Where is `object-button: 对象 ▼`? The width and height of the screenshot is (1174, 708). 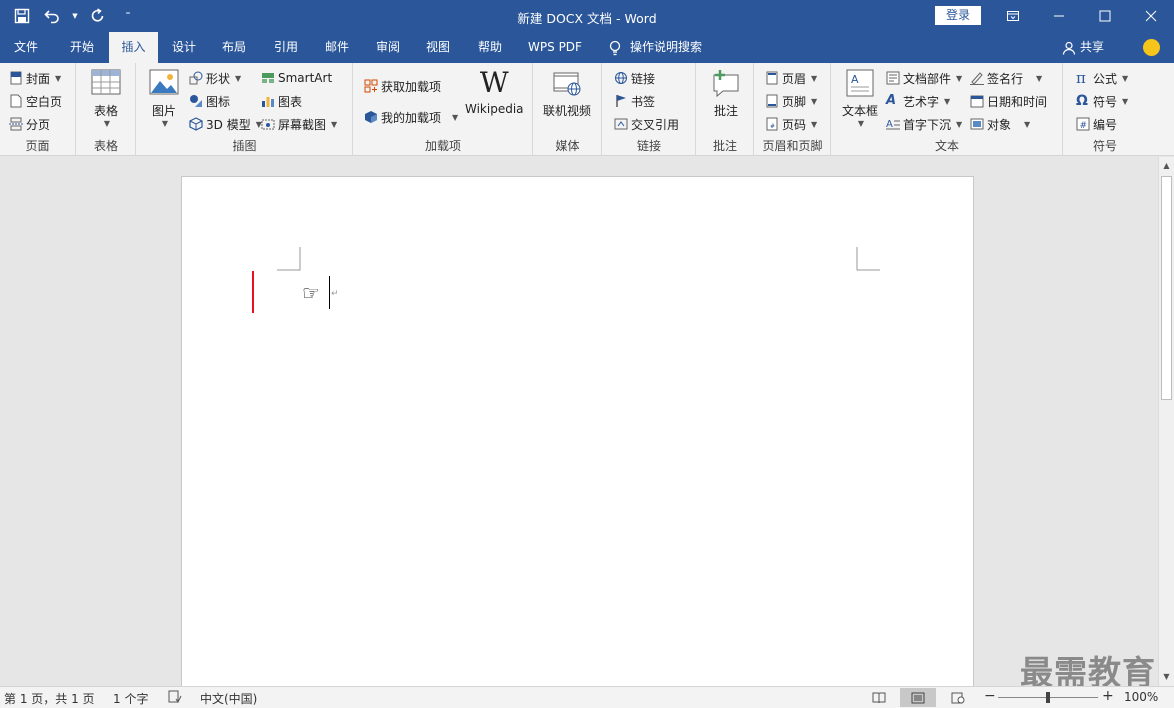 object-button: 对象 ▼ is located at coordinates (1000, 124).